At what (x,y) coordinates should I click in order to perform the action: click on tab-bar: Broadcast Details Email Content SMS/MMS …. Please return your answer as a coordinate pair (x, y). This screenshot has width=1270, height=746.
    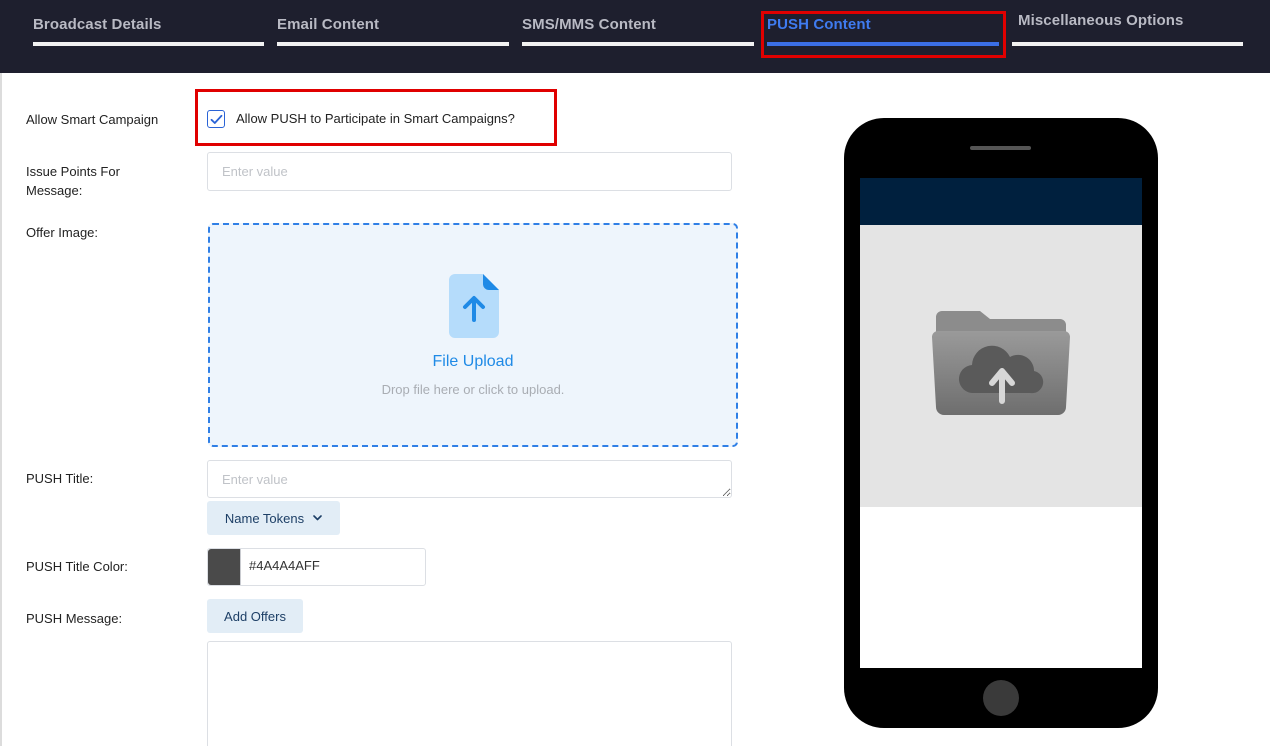
    Looking at the image, I should click on (635, 36).